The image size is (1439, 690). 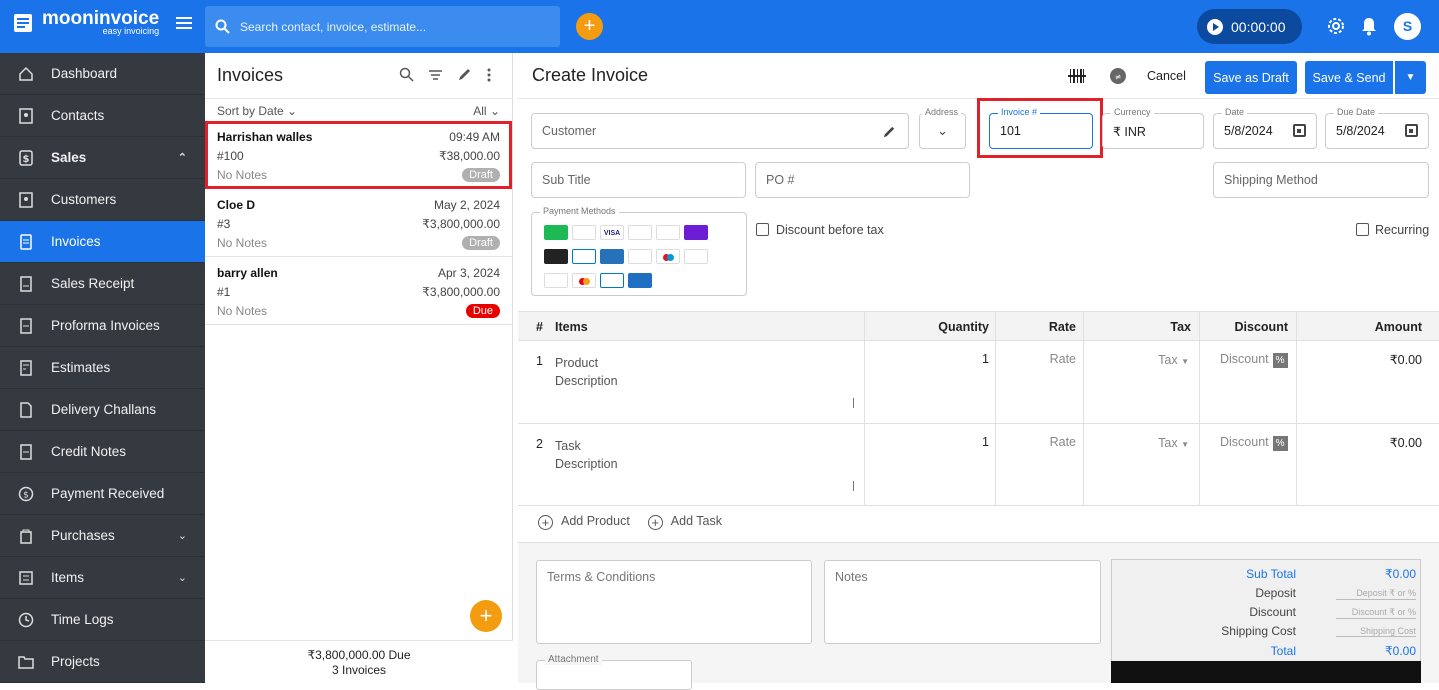 What do you see at coordinates (1362, 229) in the screenshot?
I see `recurring-checkbox` at bounding box center [1362, 229].